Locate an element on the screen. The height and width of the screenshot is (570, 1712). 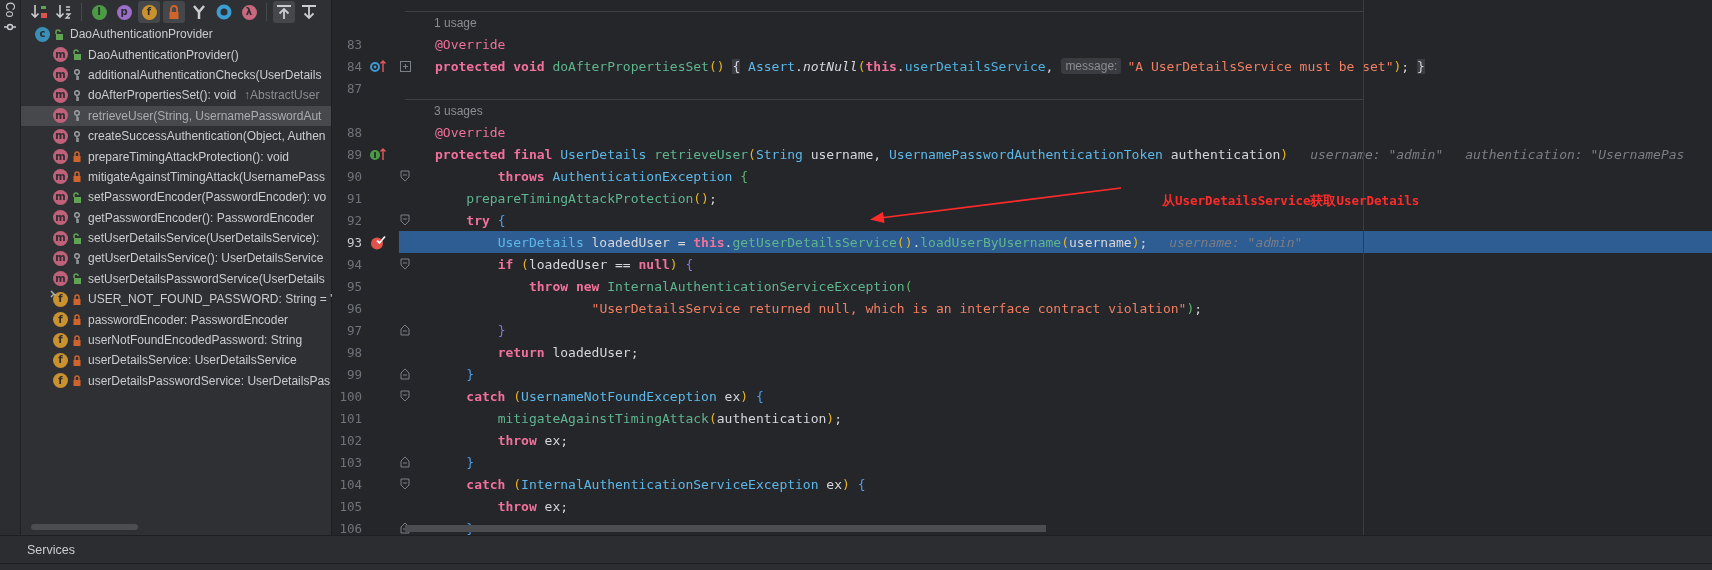
tree-item: m prepareTimingAttackProtection(): void is located at coordinates (176, 156).